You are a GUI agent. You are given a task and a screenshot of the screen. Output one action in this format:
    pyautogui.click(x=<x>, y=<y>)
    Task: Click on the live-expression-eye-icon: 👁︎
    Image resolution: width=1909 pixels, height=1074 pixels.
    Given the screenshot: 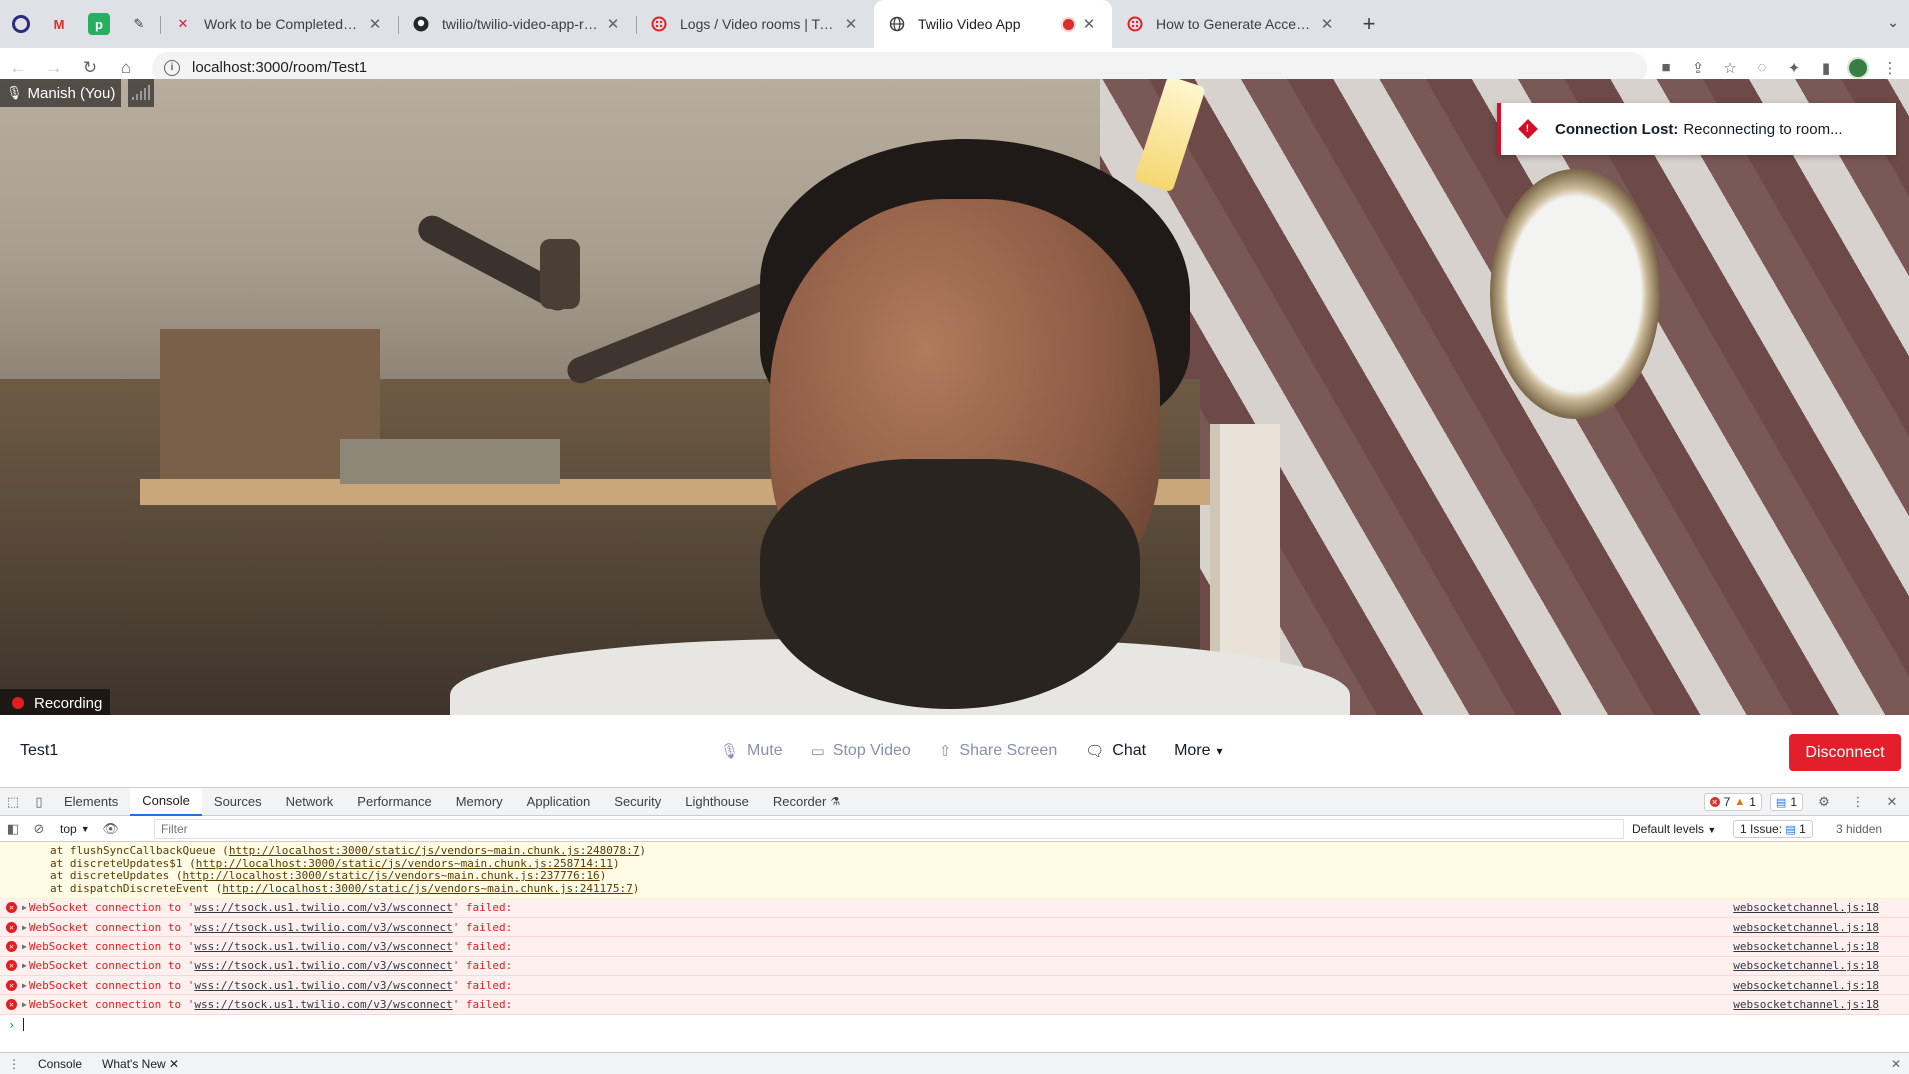 What is the action you would take?
    pyautogui.click(x=111, y=829)
    